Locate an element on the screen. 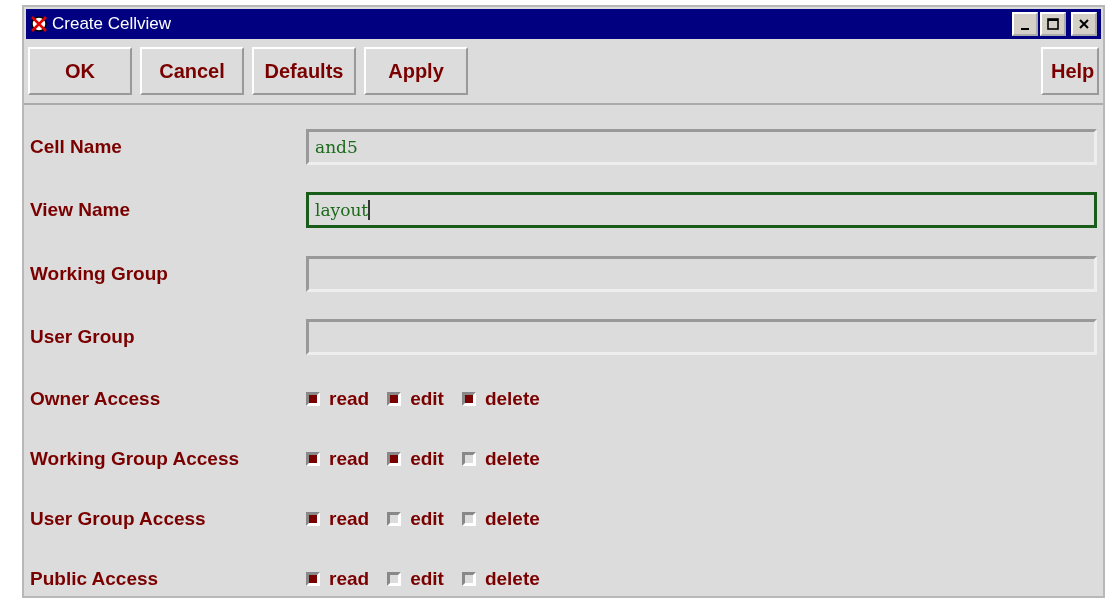 The image size is (1113, 602). text-cursor is located at coordinates (369, 210).